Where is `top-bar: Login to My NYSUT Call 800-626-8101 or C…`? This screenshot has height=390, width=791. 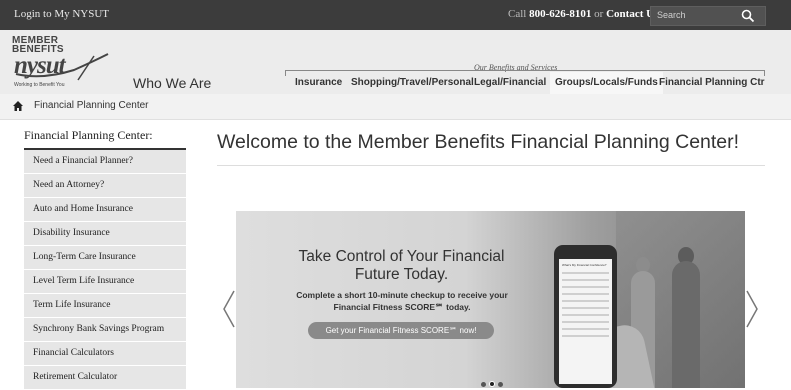 top-bar: Login to My NYSUT Call 800-626-8101 or C… is located at coordinates (395, 15).